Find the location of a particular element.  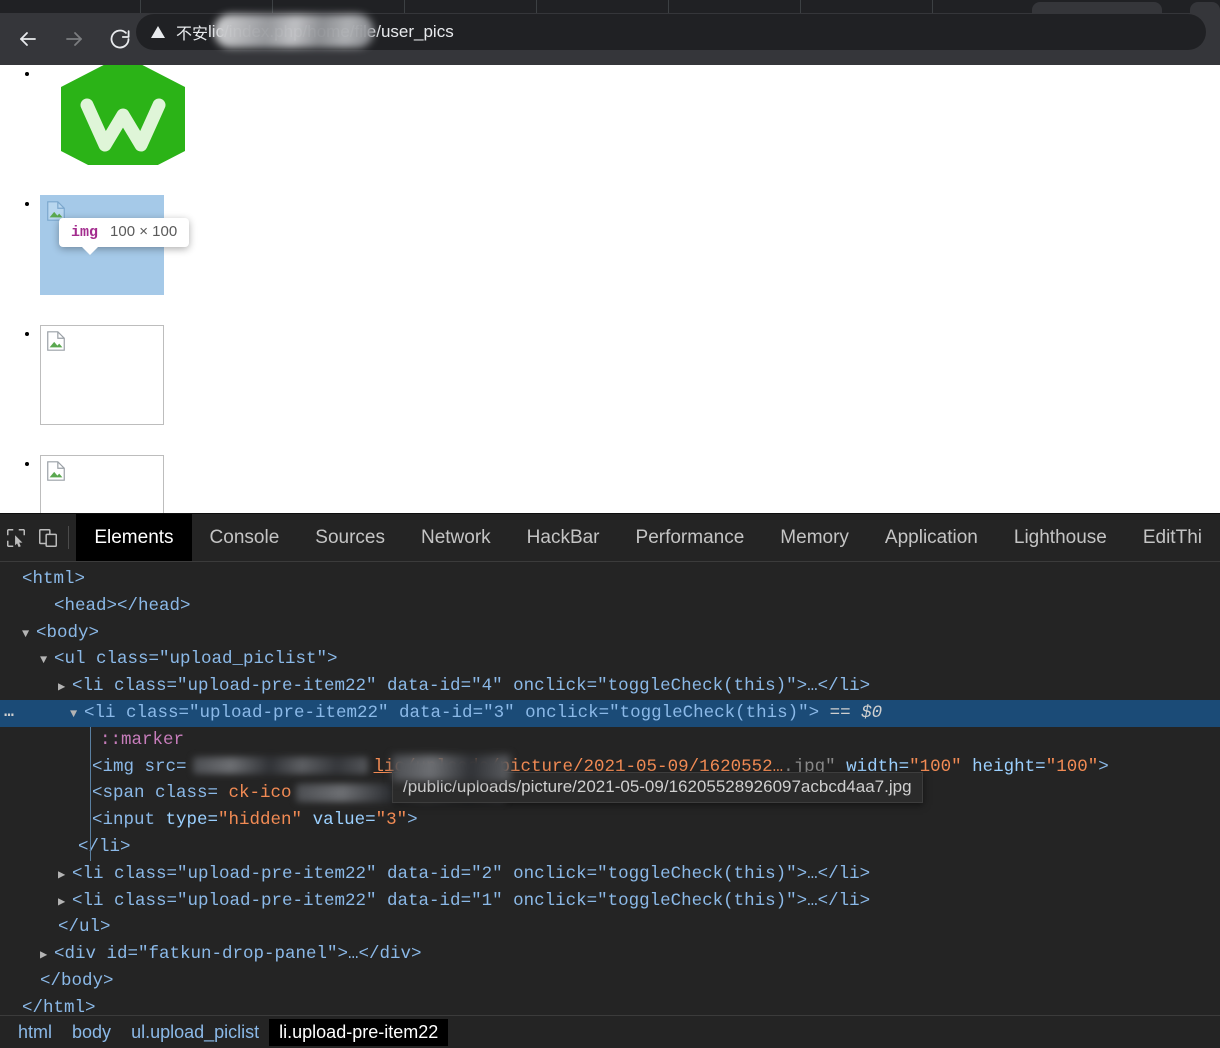

back-arrow-icon is located at coordinates (28, 39).